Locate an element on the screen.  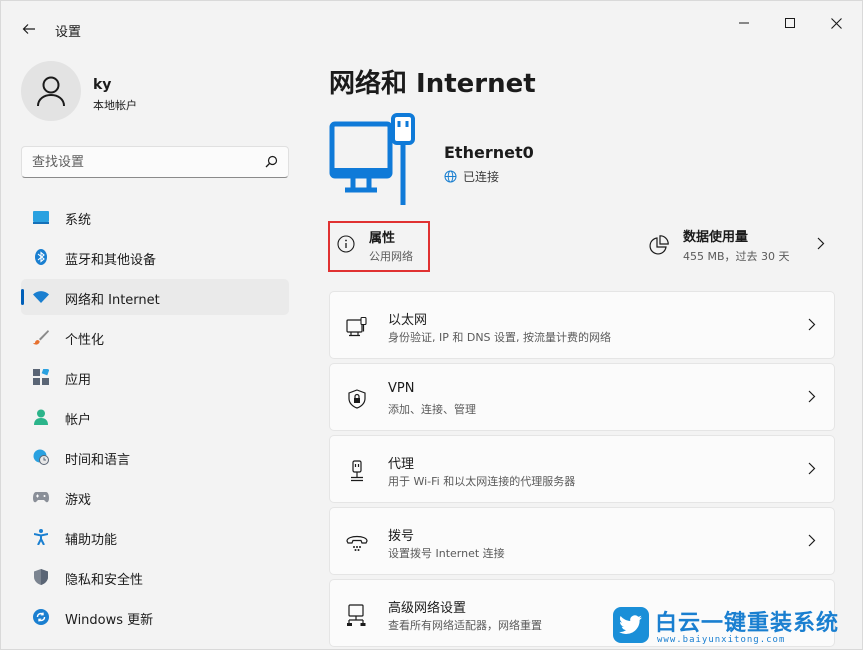
search-box is located at coordinates (155, 162).